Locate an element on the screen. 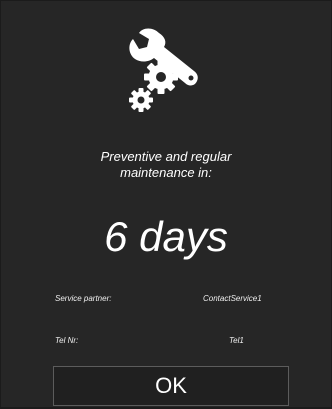 This screenshot has height=409, width=332. maintenance-message-line1: Preventive and regular is located at coordinates (166, 156).